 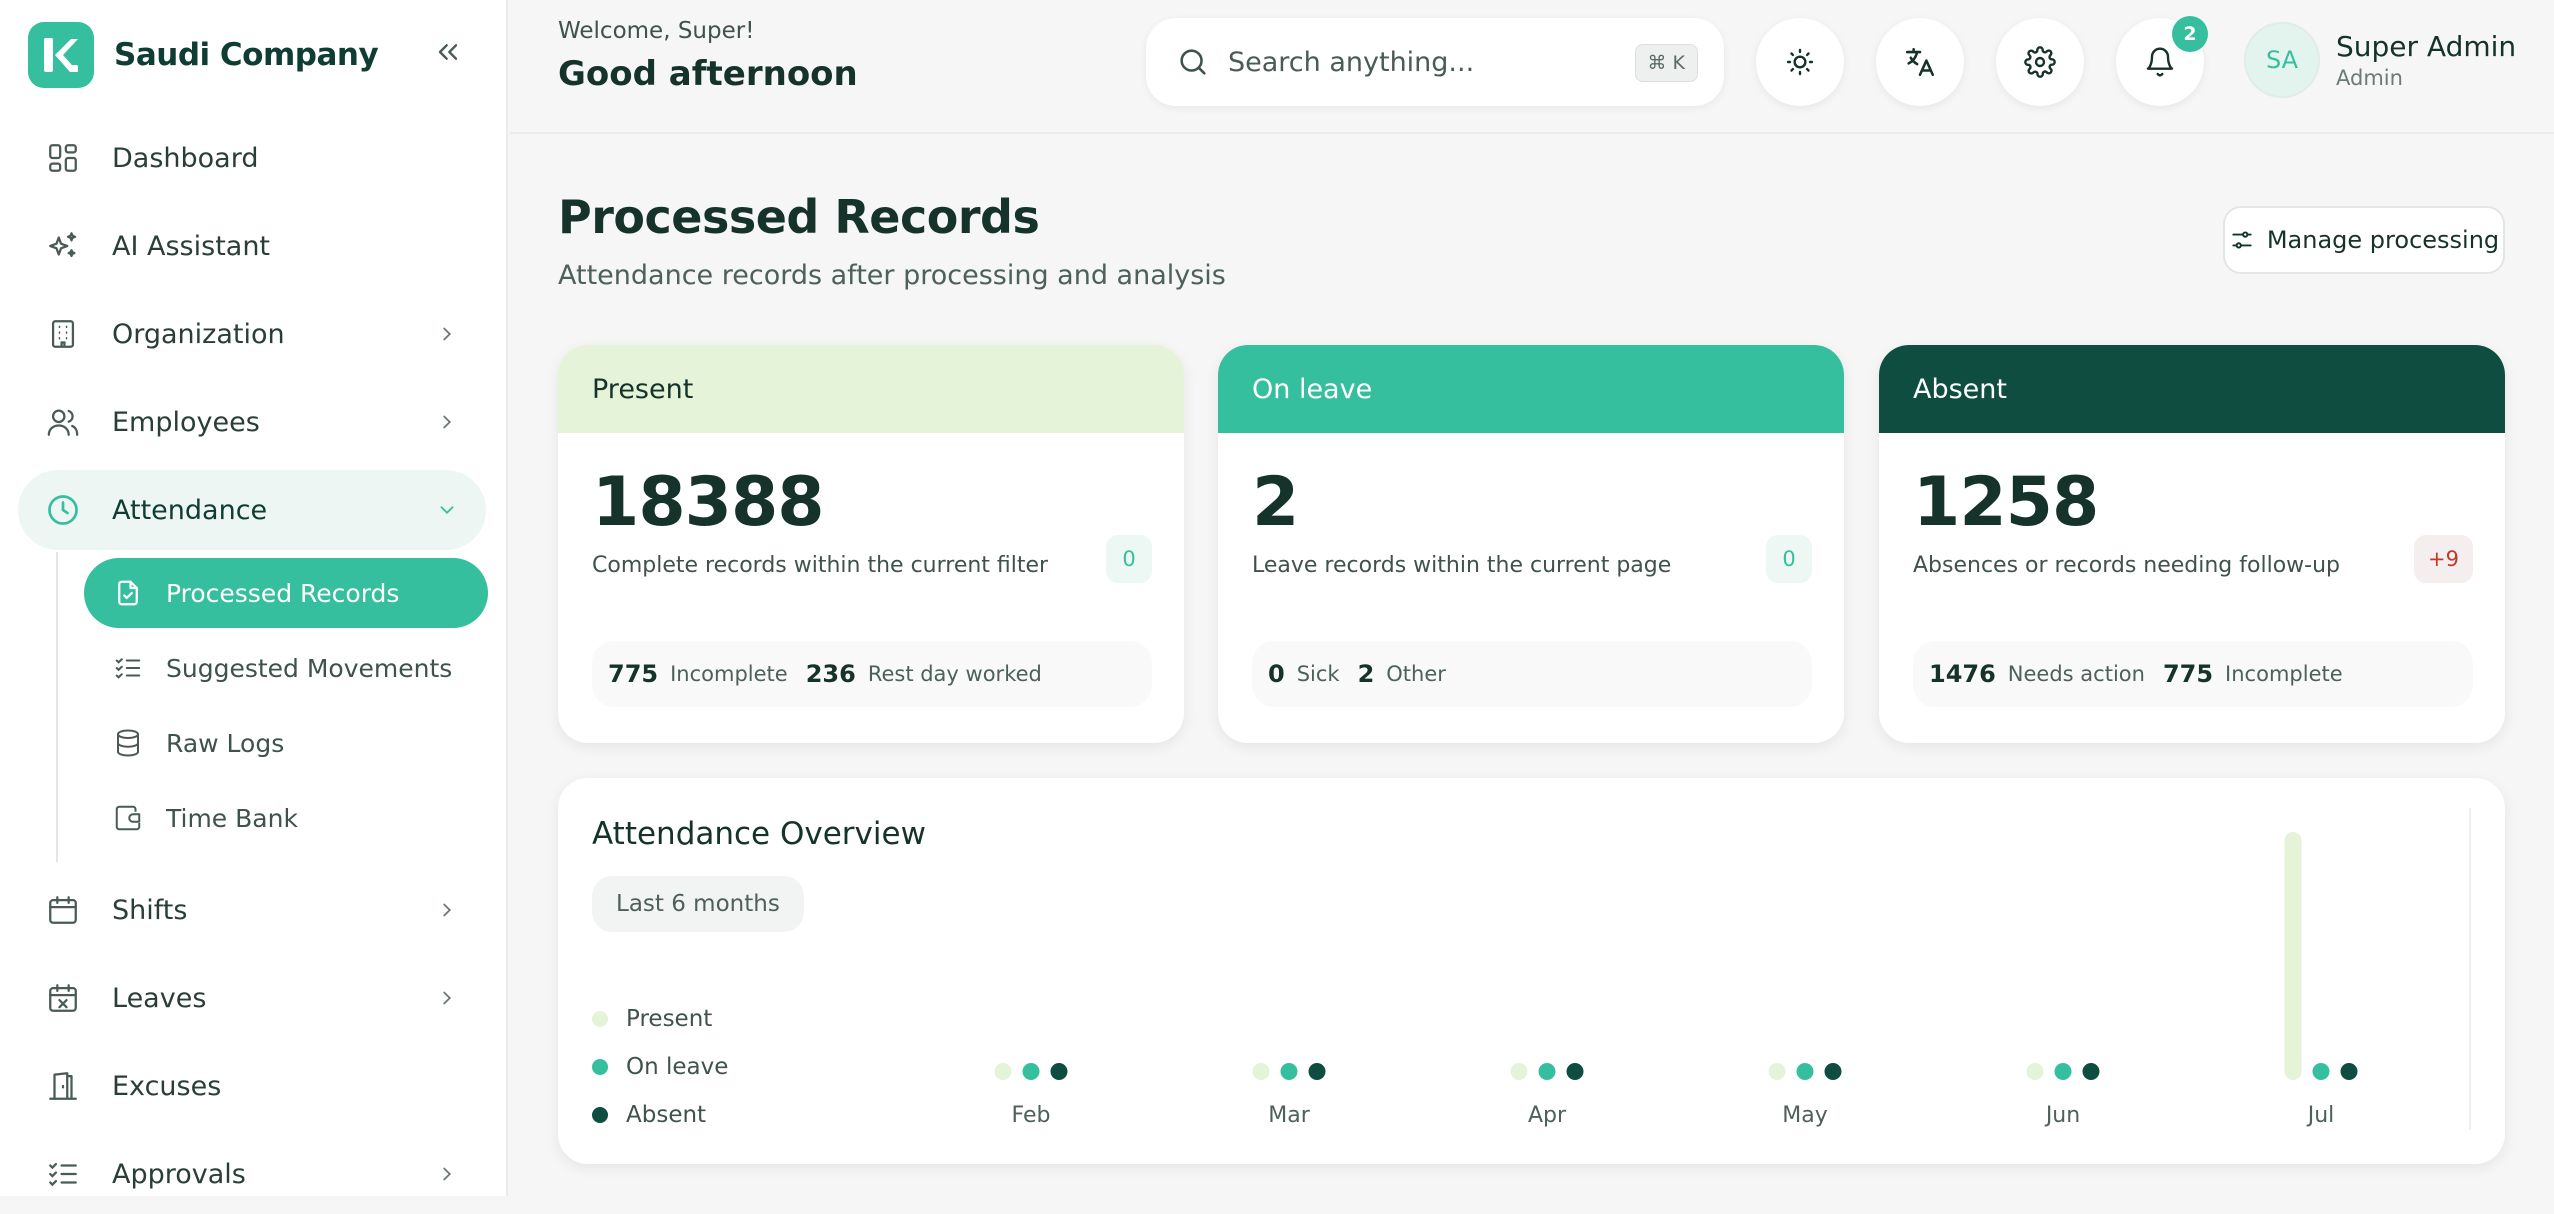 What do you see at coordinates (1031, 1071) in the screenshot?
I see `bar-feb-on-leave` at bounding box center [1031, 1071].